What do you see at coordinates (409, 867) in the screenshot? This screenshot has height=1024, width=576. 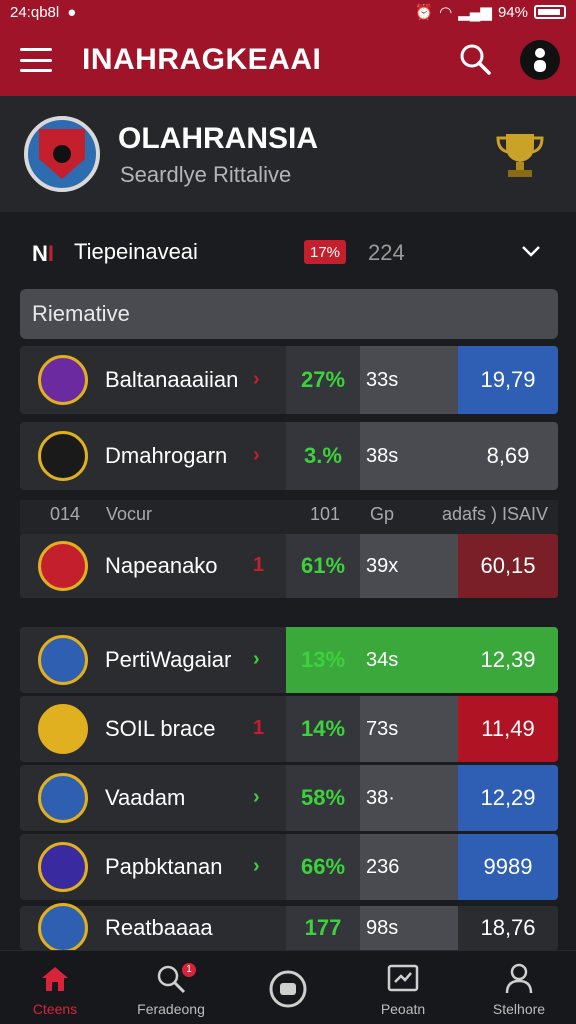 I see `games-cell: 236` at bounding box center [409, 867].